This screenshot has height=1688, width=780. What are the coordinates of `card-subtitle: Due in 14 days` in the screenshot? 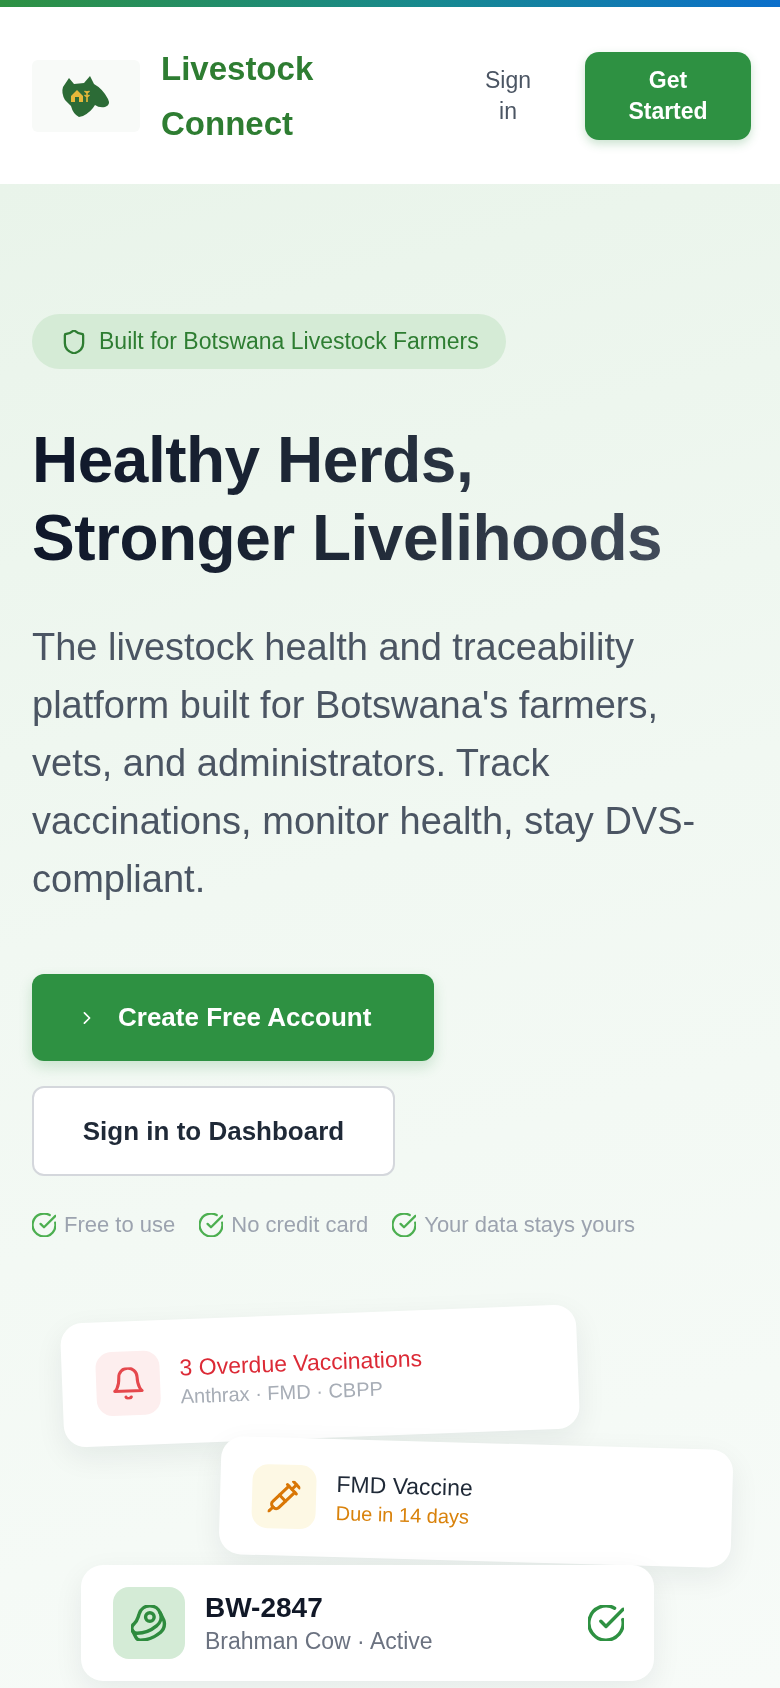 It's located at (403, 1515).